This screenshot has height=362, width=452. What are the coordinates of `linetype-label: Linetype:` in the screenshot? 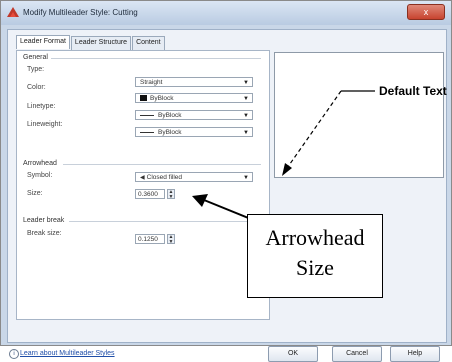 It's located at (41, 106).